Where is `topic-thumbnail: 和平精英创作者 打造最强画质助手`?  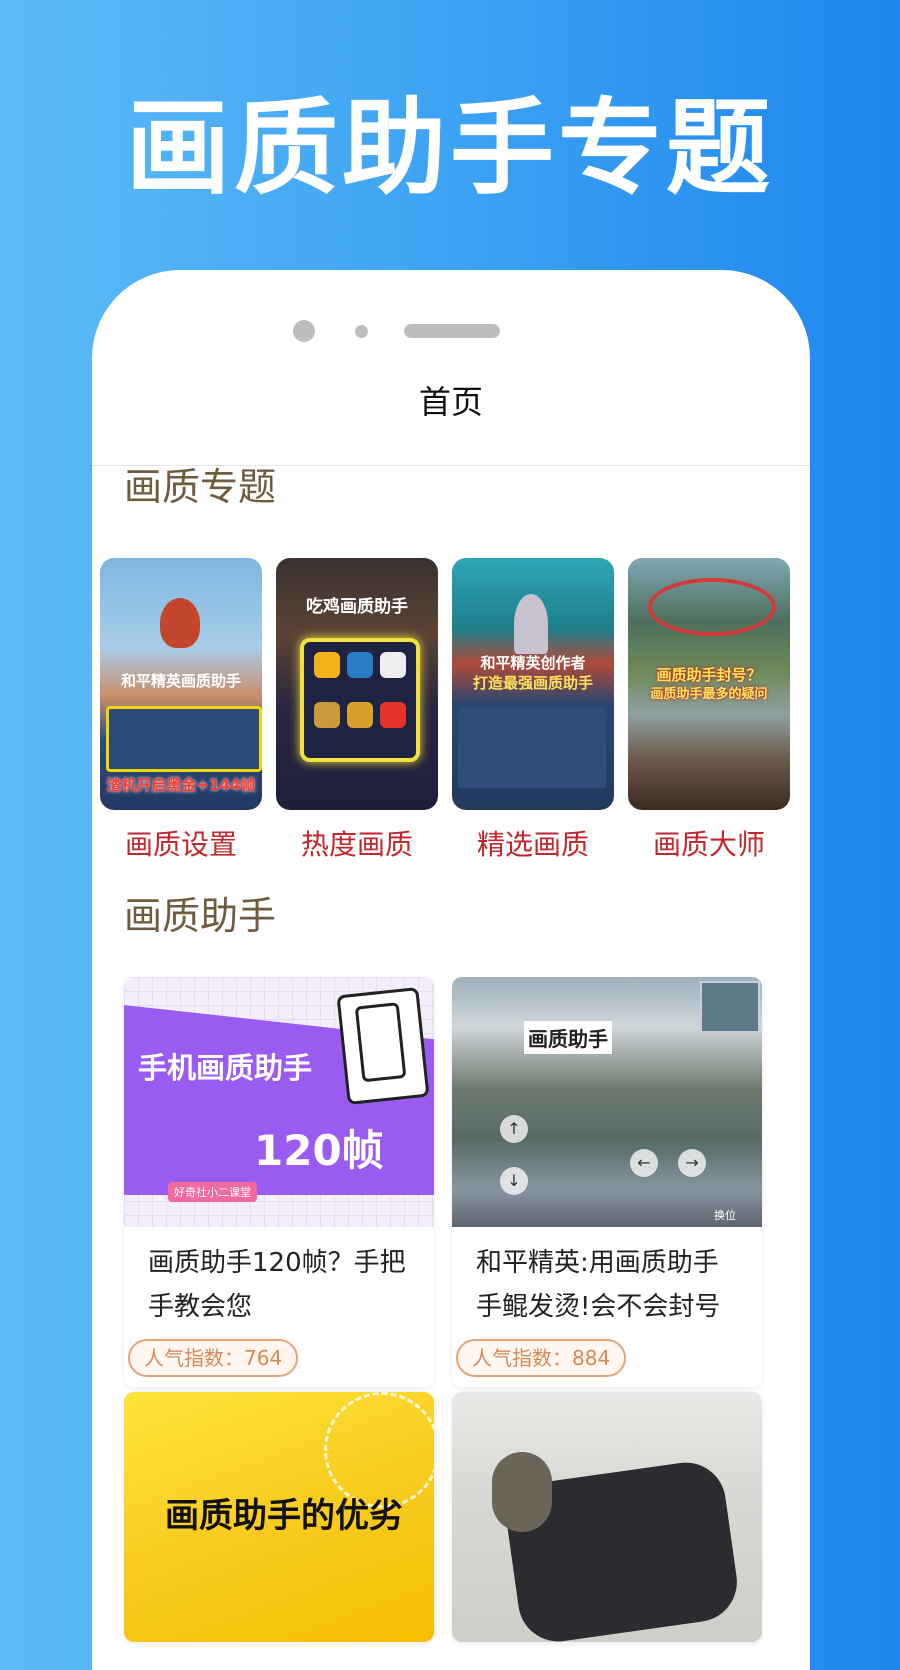 topic-thumbnail: 和平精英创作者 打造最强画质助手 is located at coordinates (533, 684).